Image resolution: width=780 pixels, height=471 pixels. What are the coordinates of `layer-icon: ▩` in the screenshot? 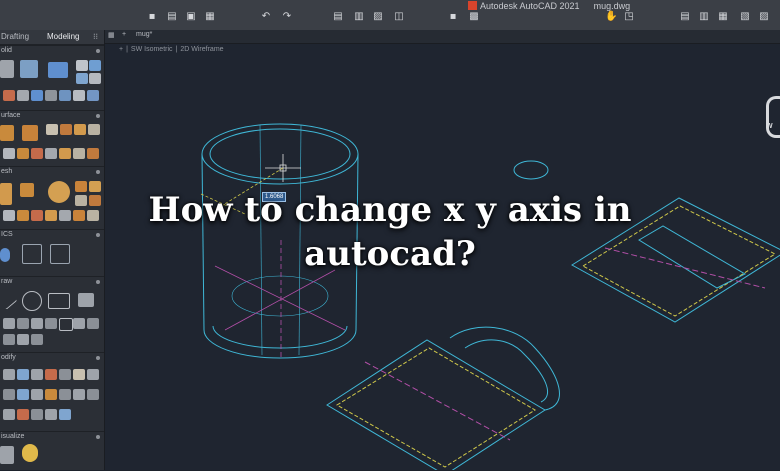 It's located at (474, 17).